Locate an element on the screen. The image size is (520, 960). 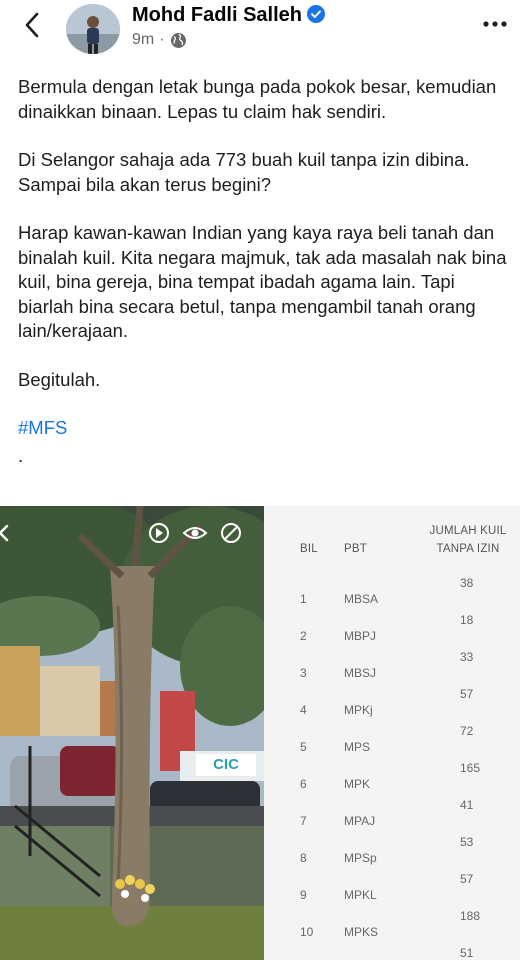
table-cell-val: 72 is located at coordinates (467, 731).